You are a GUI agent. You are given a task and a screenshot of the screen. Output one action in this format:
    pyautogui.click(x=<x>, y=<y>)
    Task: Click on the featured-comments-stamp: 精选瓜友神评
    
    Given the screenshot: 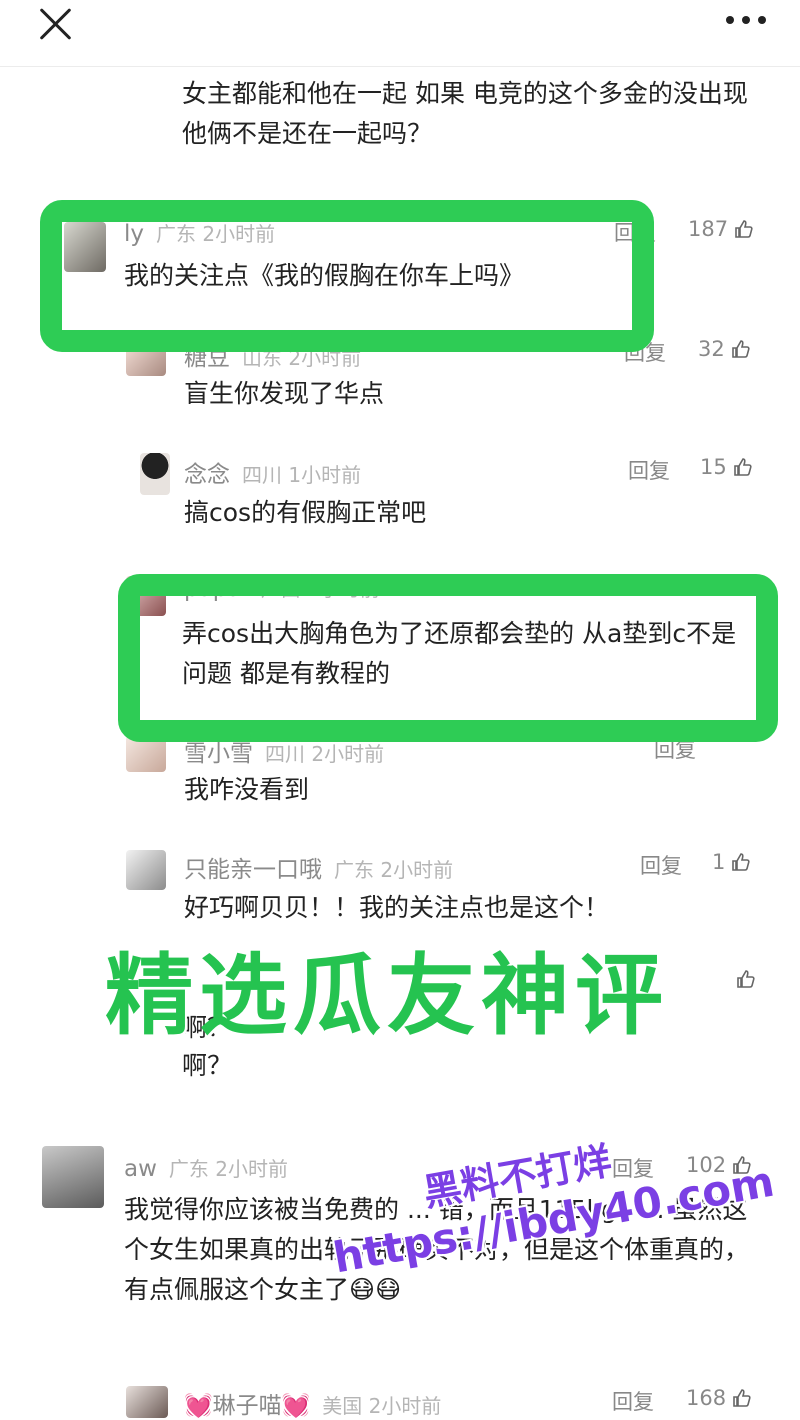 What is the action you would take?
    pyautogui.click(x=387, y=995)
    